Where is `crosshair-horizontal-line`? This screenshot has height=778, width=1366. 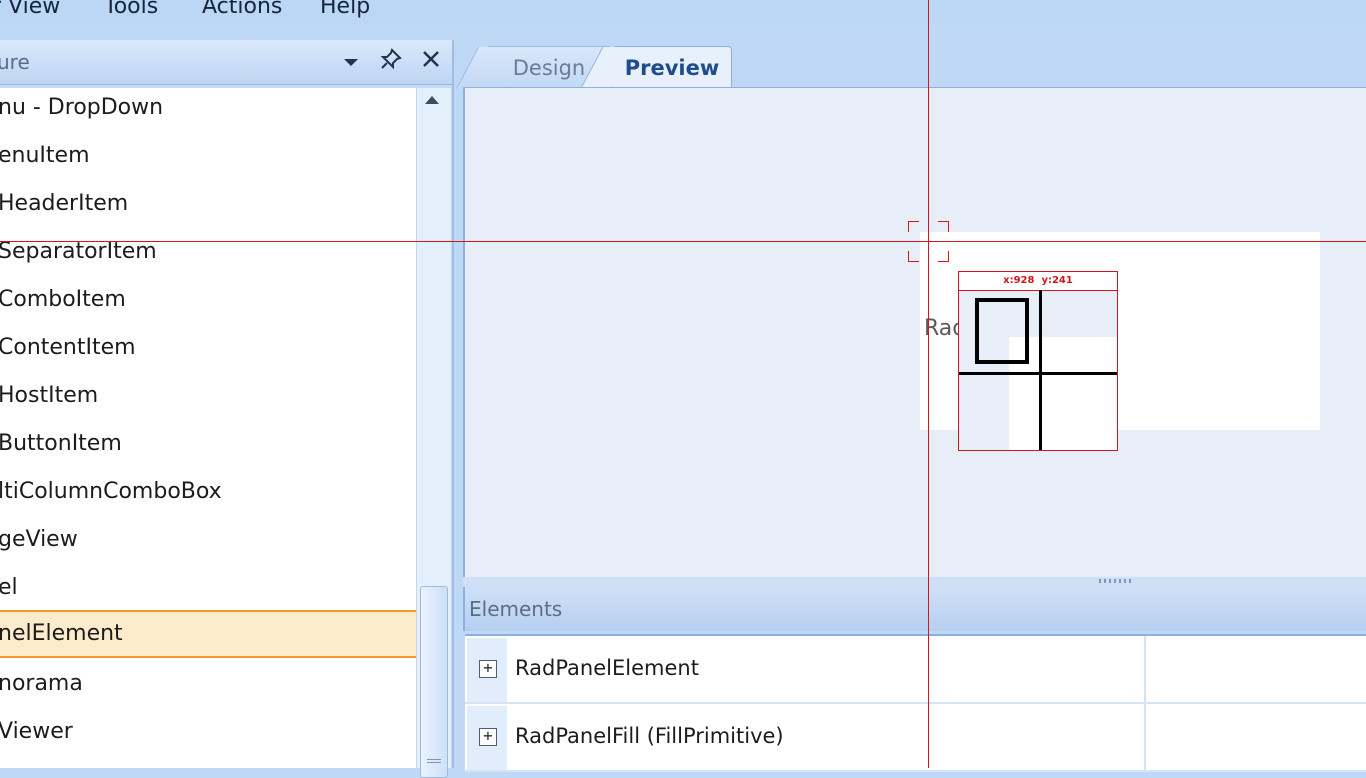
crosshair-horizontal-line is located at coordinates (683, 241).